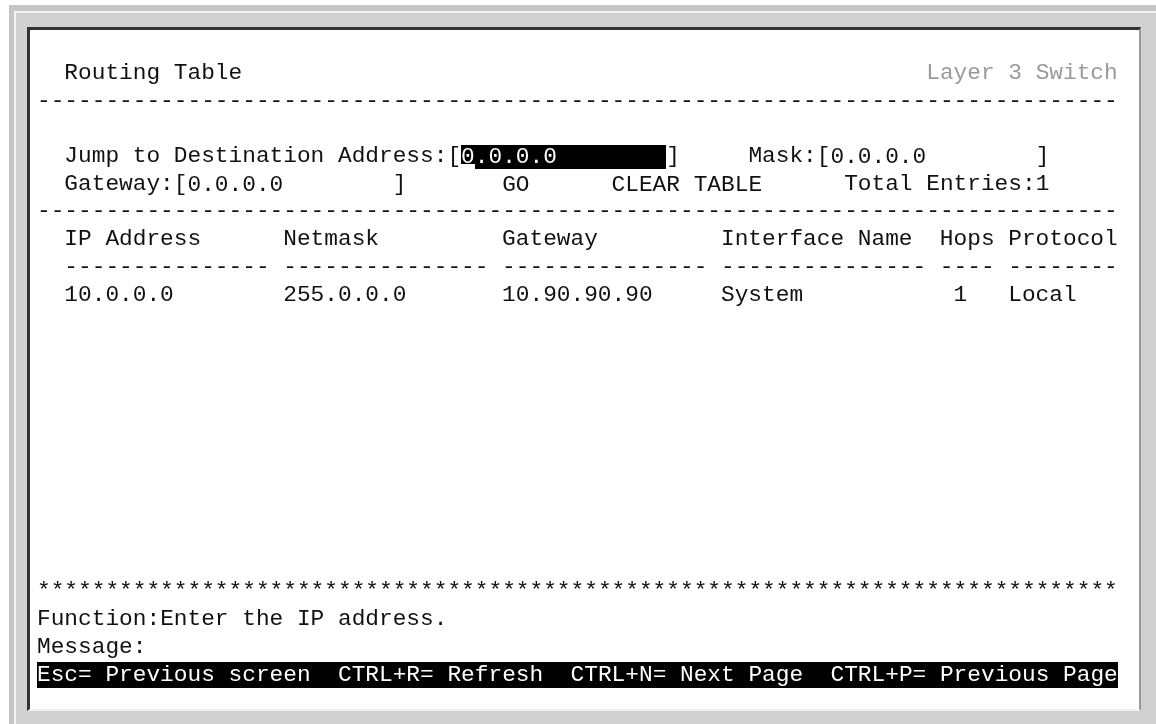 Image resolution: width=1156 pixels, height=724 pixels. I want to click on column-header: IP Address, so click(133, 239).